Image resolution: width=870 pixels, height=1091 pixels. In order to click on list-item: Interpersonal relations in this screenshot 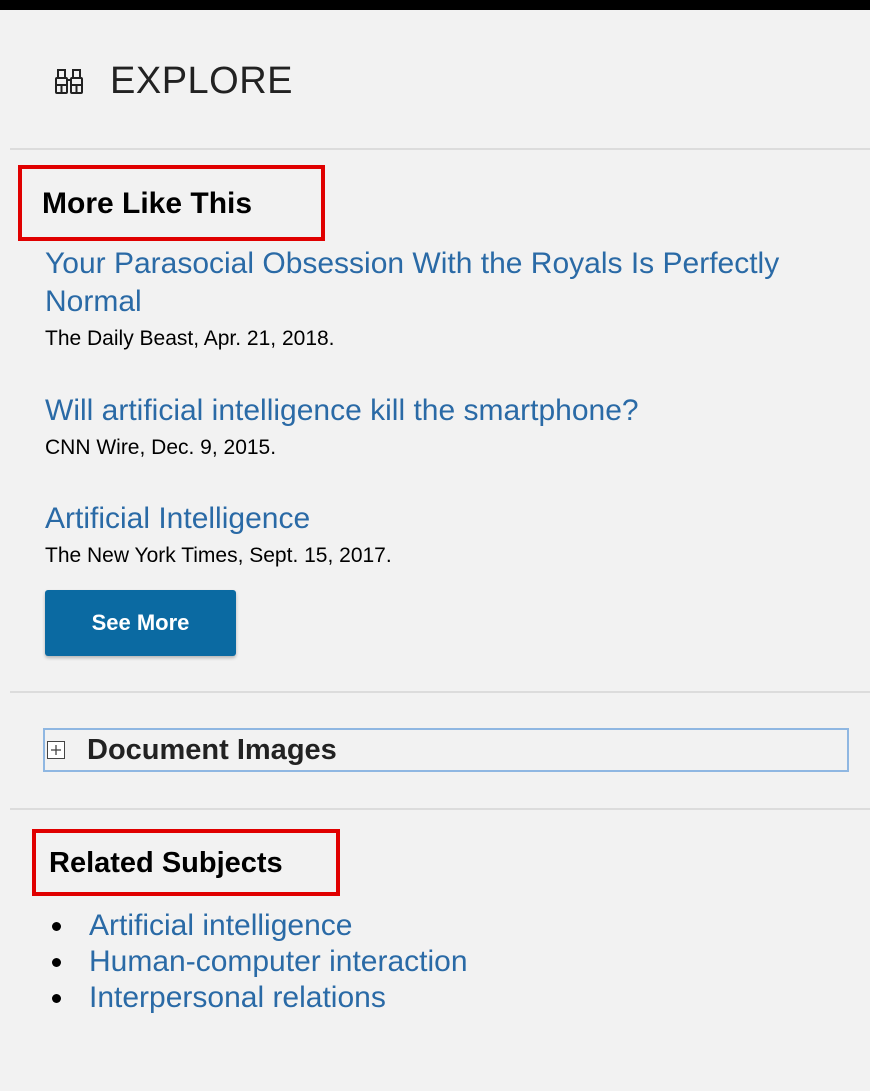, I will do `click(260, 998)`.